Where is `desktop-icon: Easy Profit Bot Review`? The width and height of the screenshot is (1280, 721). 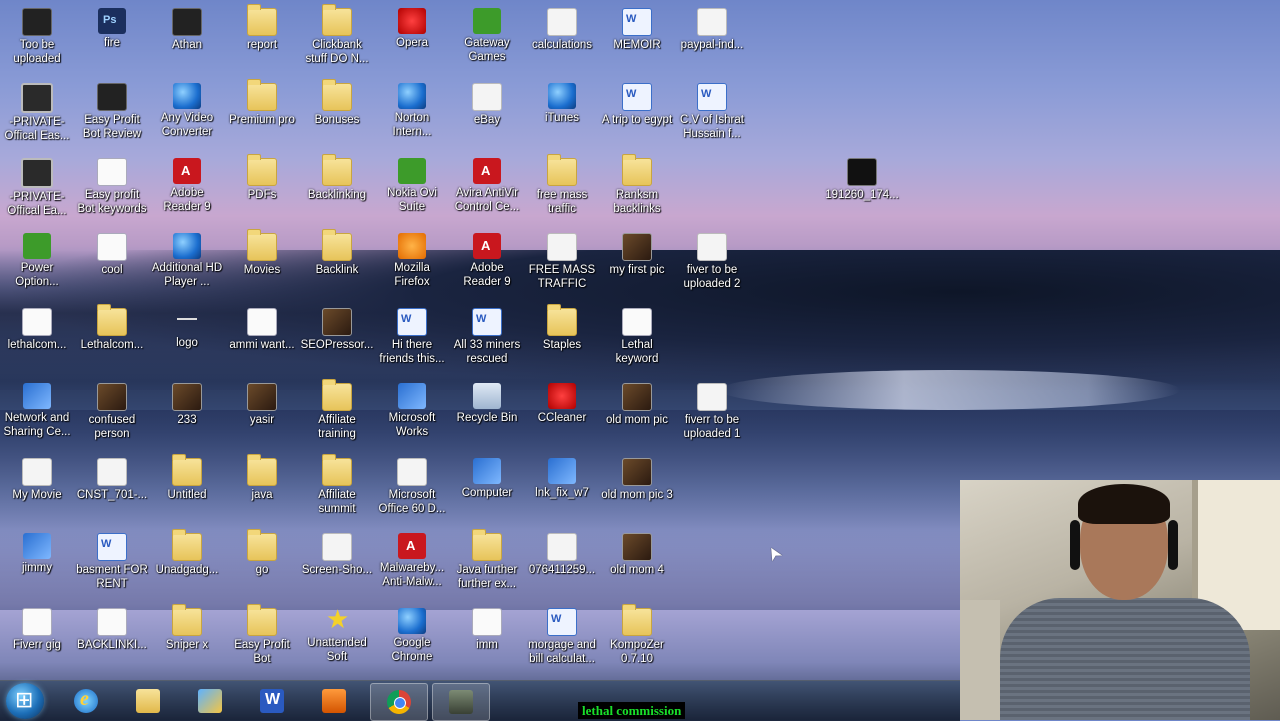
desktop-icon: Easy Profit Bot Review is located at coordinates (112, 110).